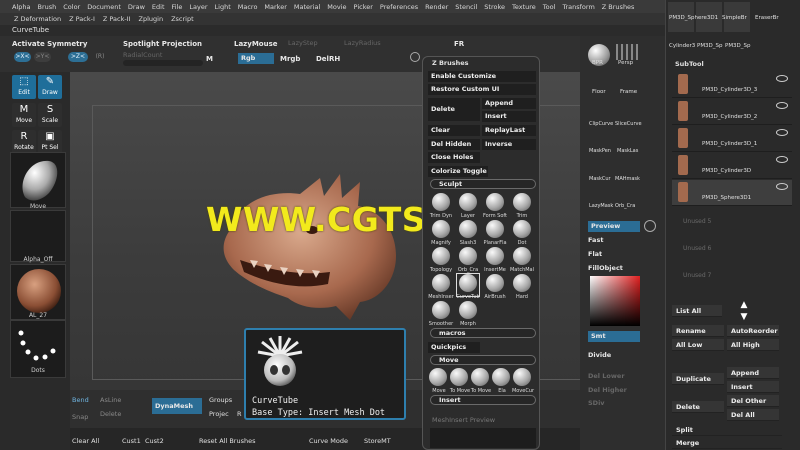  What do you see at coordinates (110, 400) in the screenshot?
I see `asline-button: AsLine` at bounding box center [110, 400].